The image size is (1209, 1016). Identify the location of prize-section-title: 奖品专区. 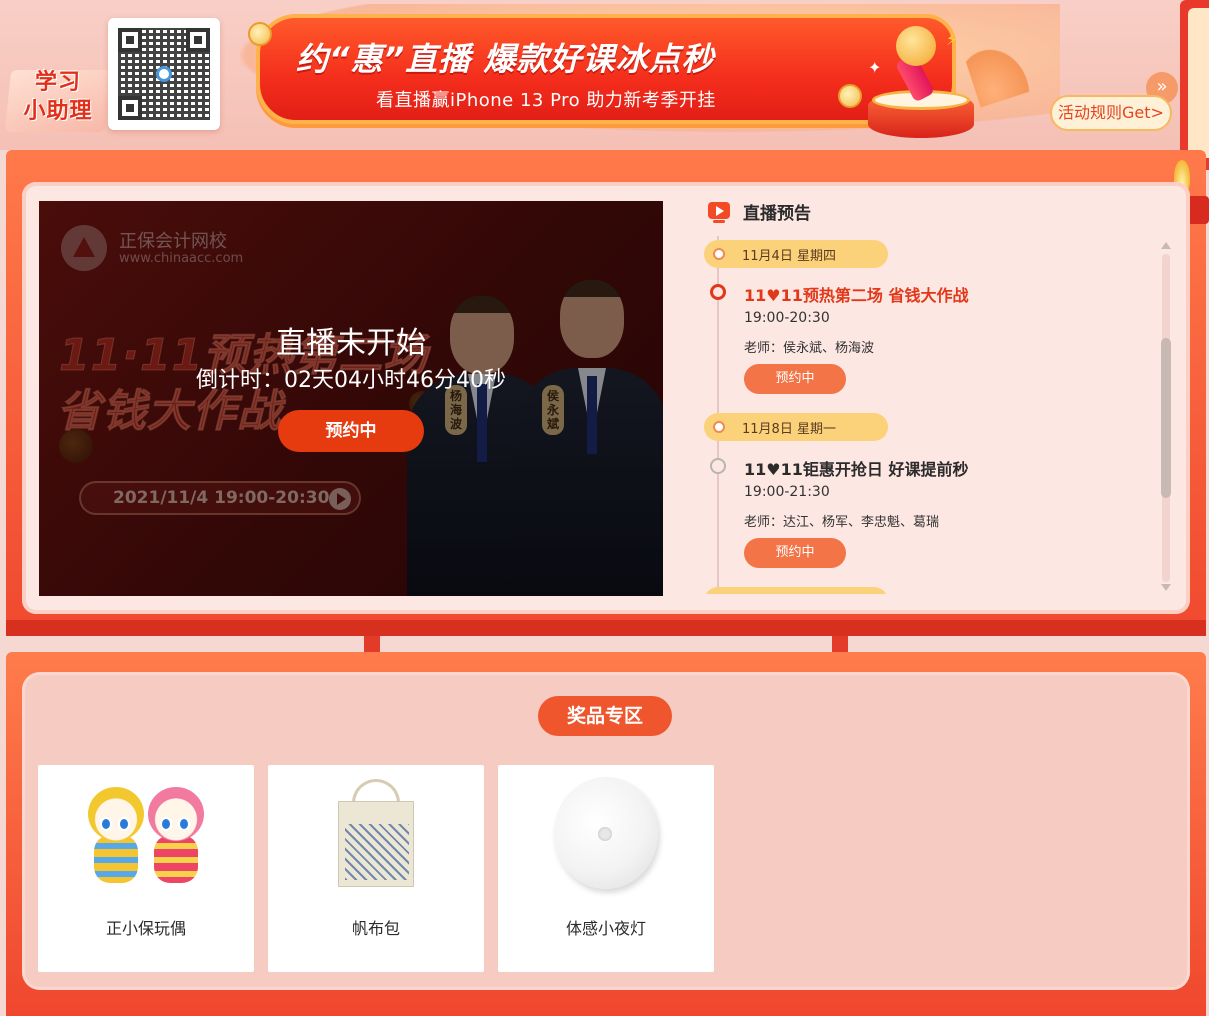
(605, 716).